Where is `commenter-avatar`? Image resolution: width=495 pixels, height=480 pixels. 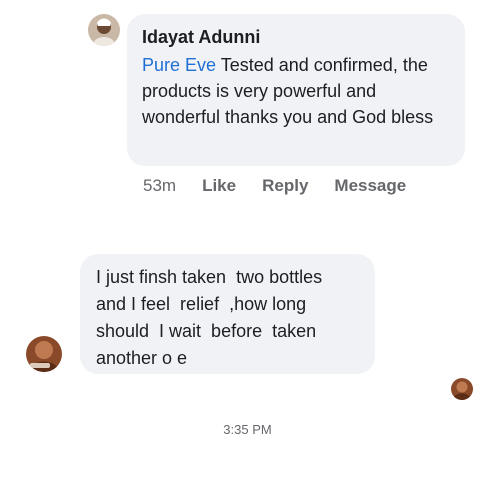 commenter-avatar is located at coordinates (104, 30).